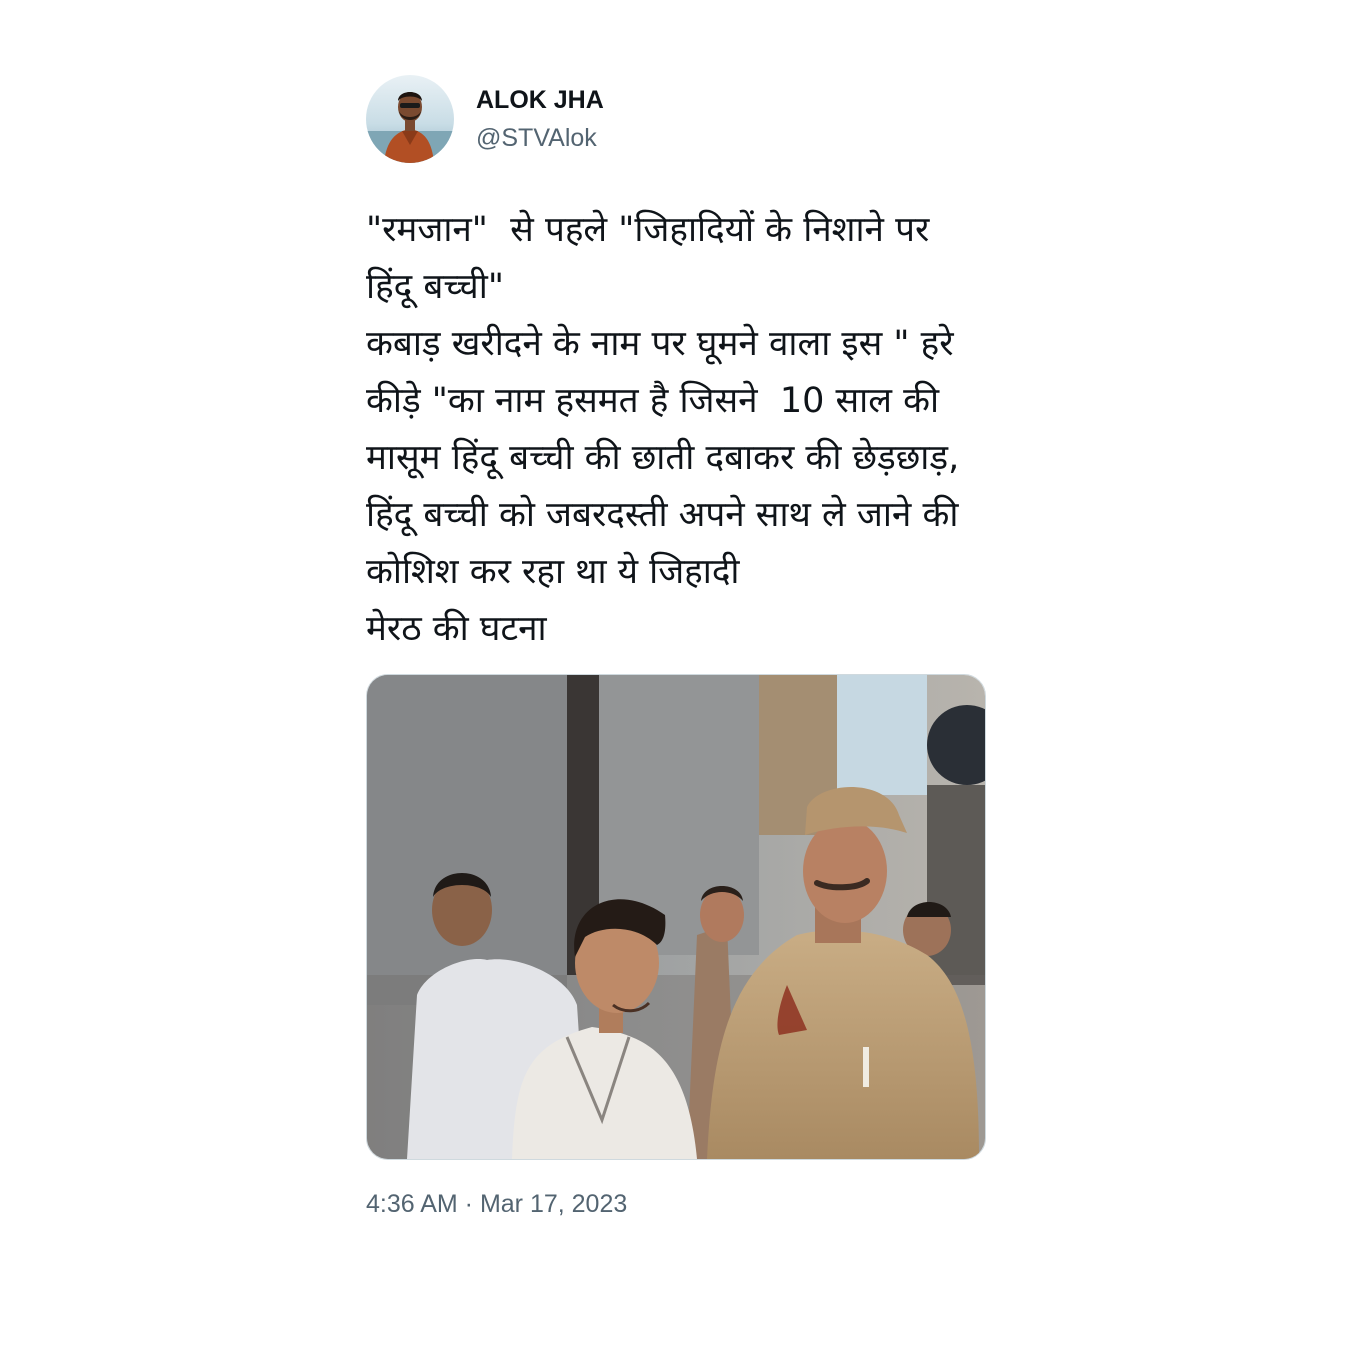  I want to click on avatar, so click(410, 119).